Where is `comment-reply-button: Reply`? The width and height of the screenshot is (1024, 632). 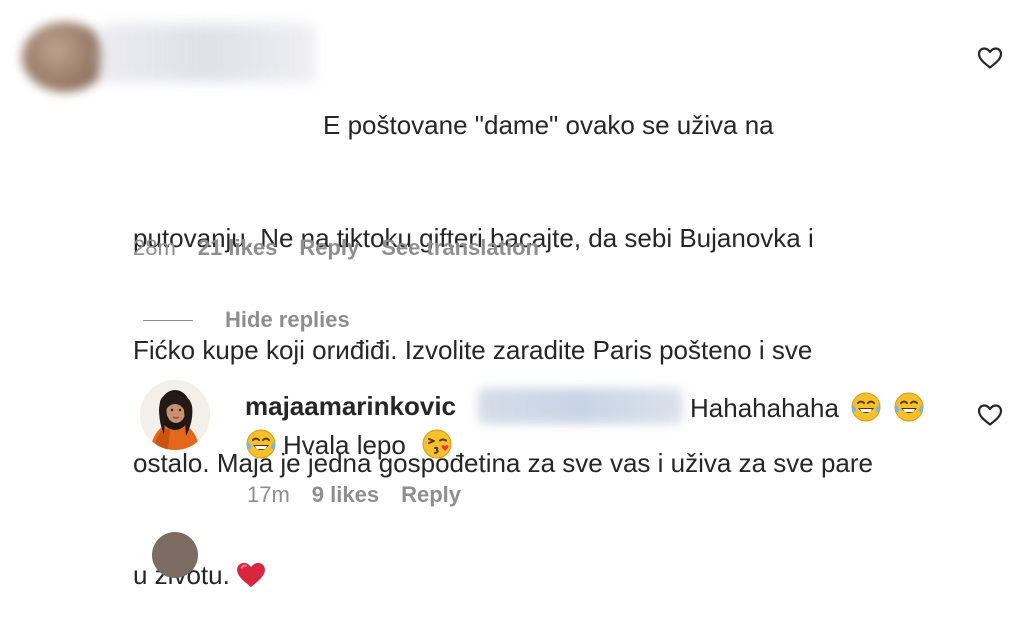 comment-reply-button: Reply is located at coordinates (329, 247).